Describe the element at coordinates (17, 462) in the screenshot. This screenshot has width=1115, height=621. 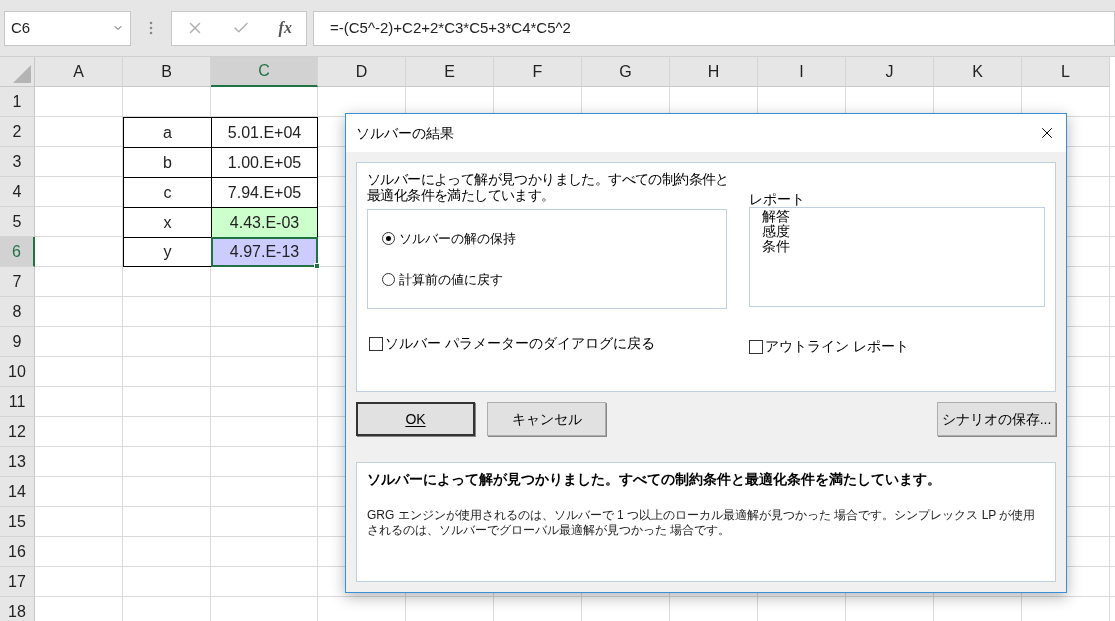
I see `row-header: 13` at that location.